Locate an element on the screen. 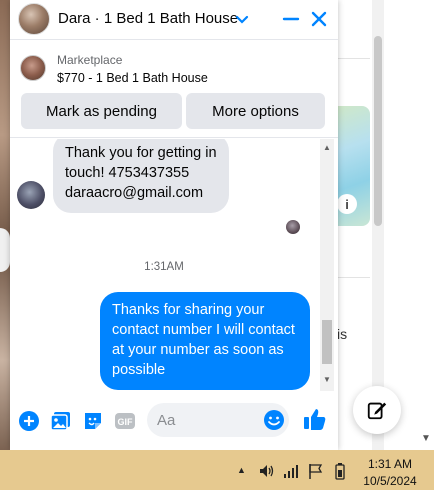 The height and width of the screenshot is (490, 434). thumbs-up-icon is located at coordinates (315, 419).